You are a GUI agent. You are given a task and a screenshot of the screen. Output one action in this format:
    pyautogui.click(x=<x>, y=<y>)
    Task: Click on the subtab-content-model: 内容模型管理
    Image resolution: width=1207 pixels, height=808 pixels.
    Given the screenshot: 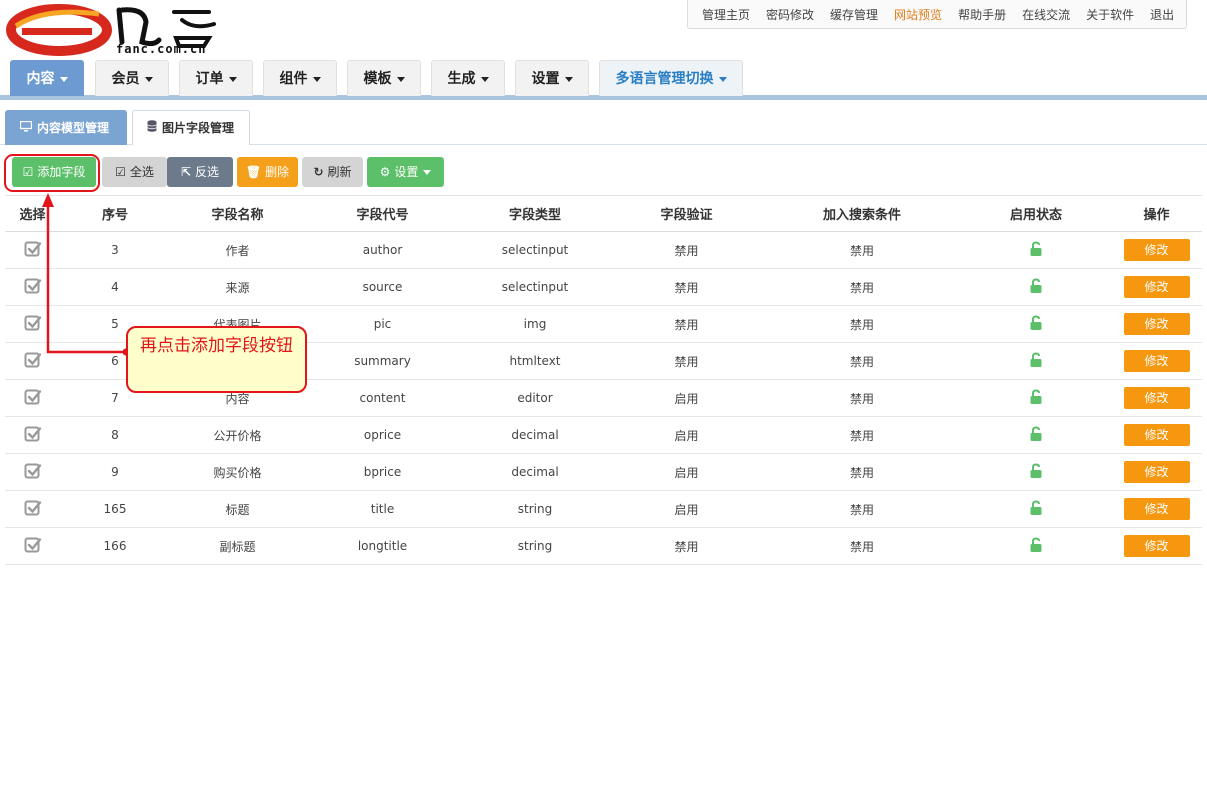 What is the action you would take?
    pyautogui.click(x=66, y=127)
    